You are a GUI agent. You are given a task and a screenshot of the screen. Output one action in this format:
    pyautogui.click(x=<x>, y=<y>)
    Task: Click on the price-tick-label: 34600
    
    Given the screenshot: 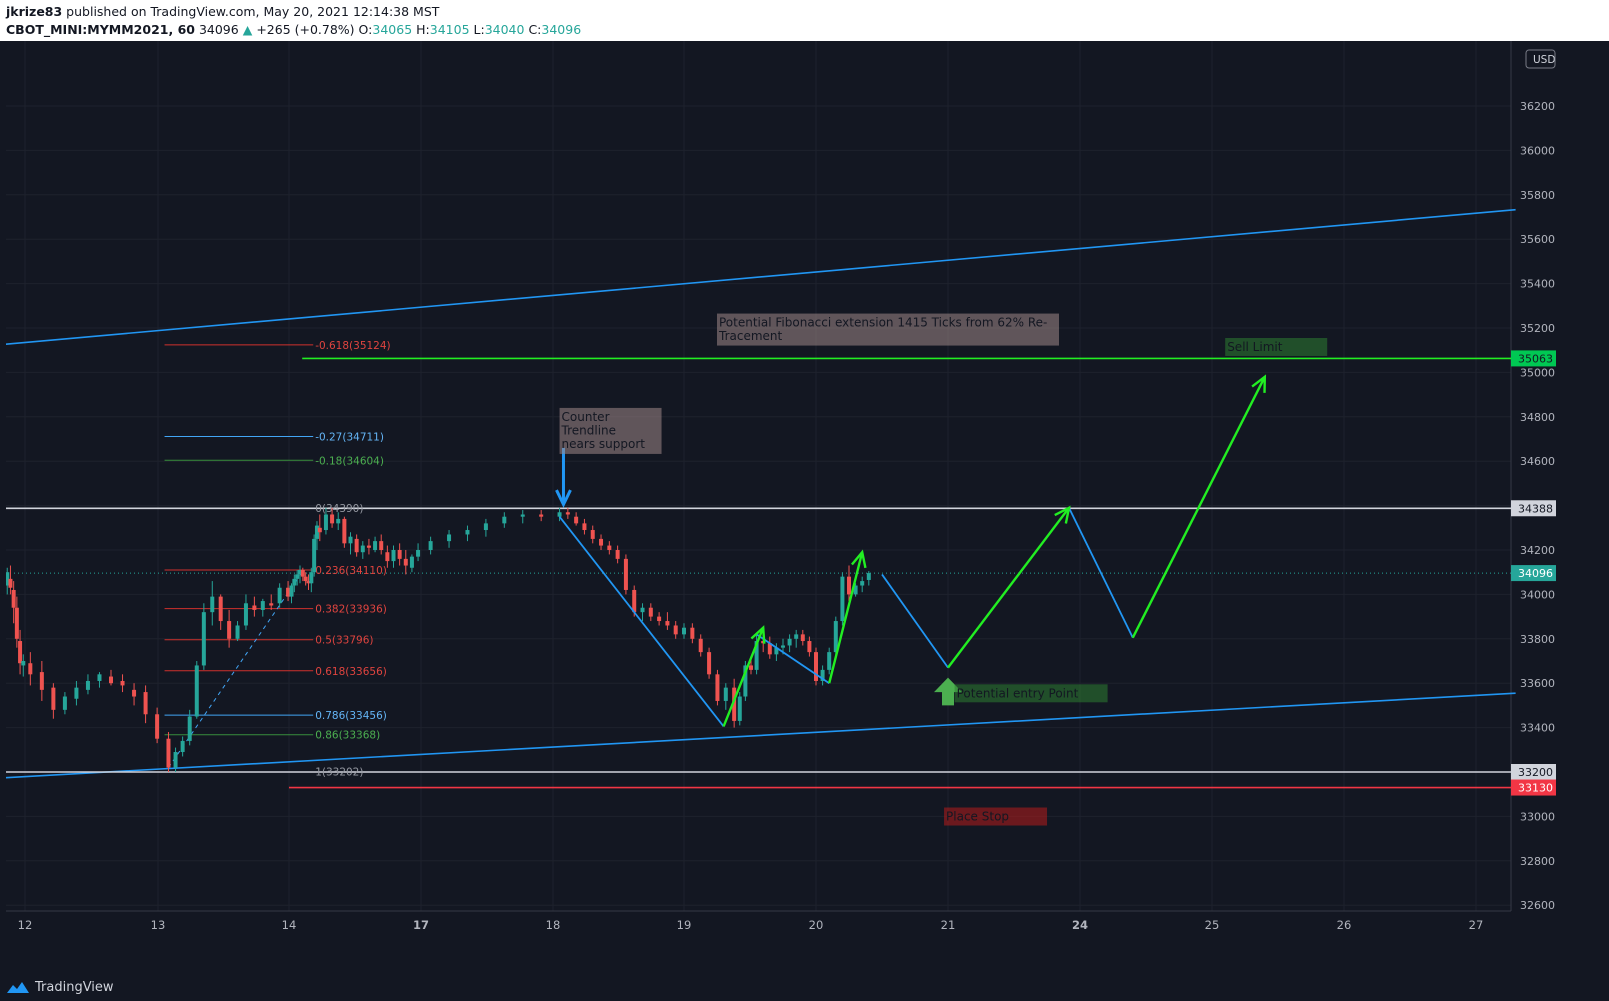 What is the action you would take?
    pyautogui.click(x=1537, y=461)
    